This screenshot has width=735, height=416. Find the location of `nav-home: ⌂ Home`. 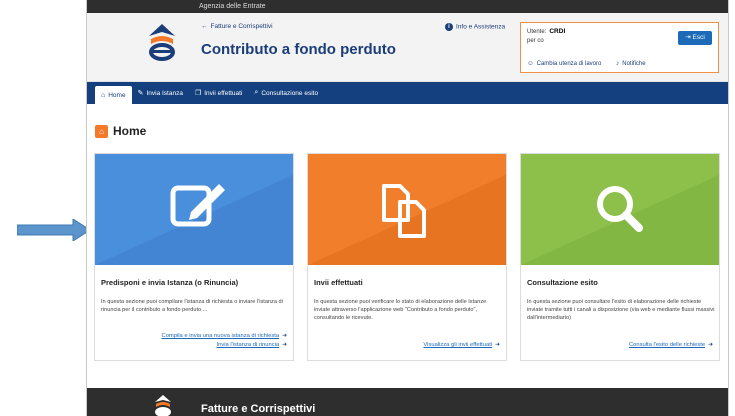

nav-home: ⌂ Home is located at coordinates (113, 95).